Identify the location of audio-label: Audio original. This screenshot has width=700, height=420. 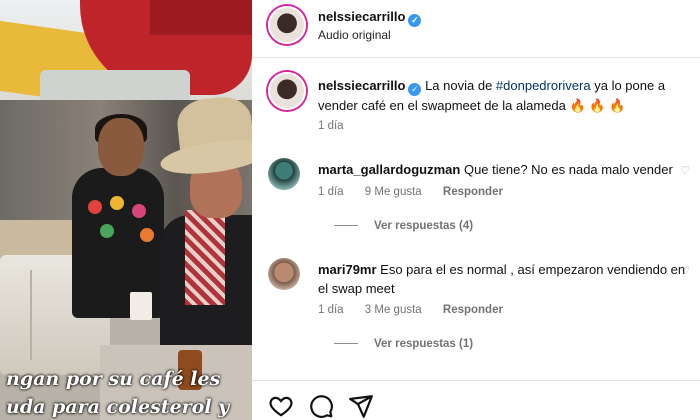
(354, 35).